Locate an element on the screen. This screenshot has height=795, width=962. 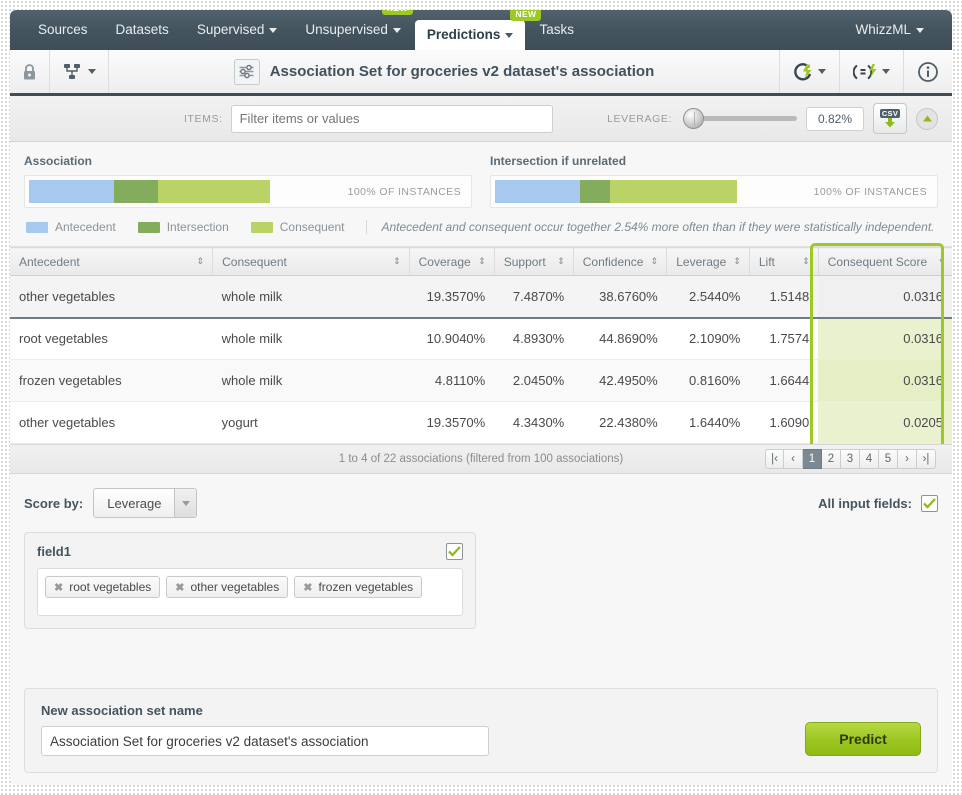
column-header-consequent-score: Consequent Score ▾ is located at coordinates (885, 261).